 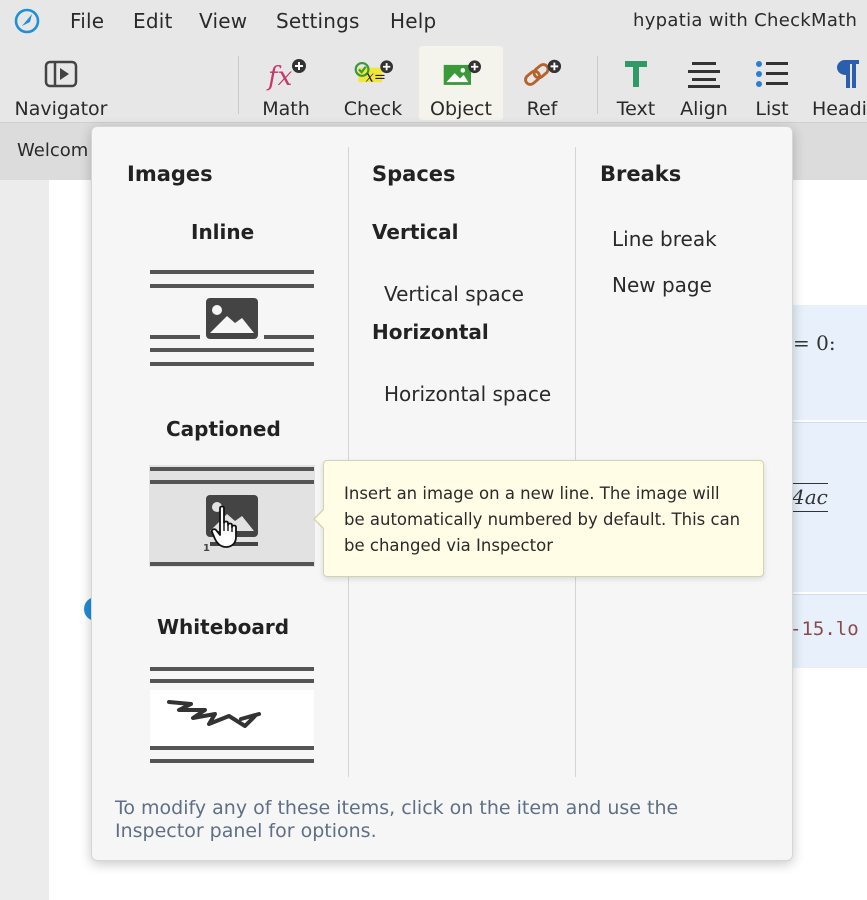 I want to click on navigator-button: Navigator, so click(x=61, y=83).